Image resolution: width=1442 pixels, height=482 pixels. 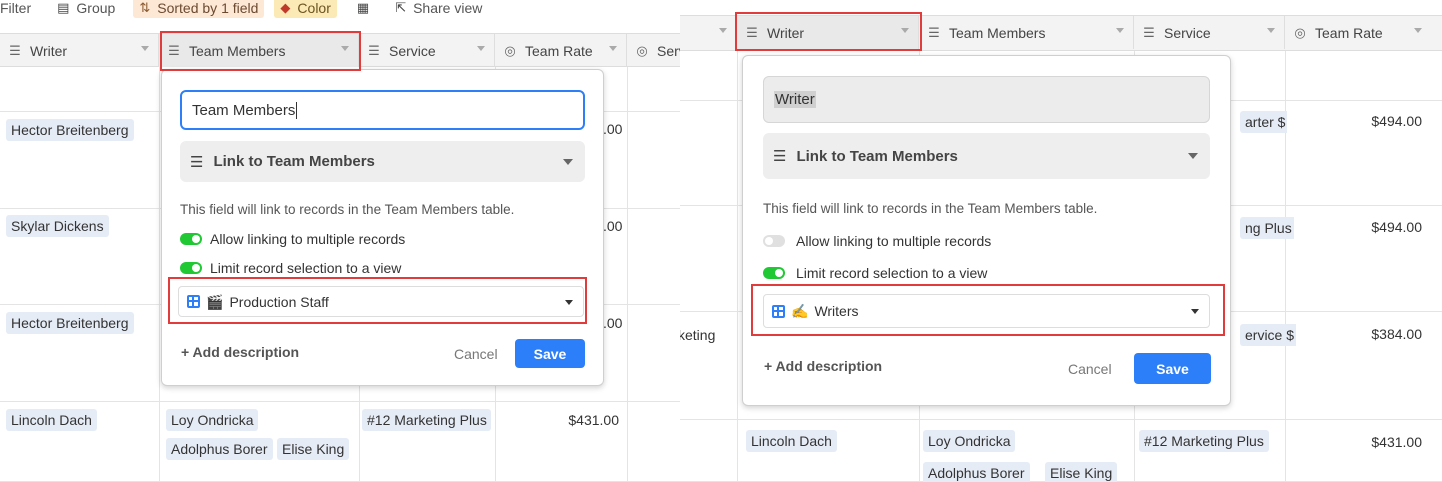 What do you see at coordinates (314, 8) in the screenshot?
I see `color-label: Color` at bounding box center [314, 8].